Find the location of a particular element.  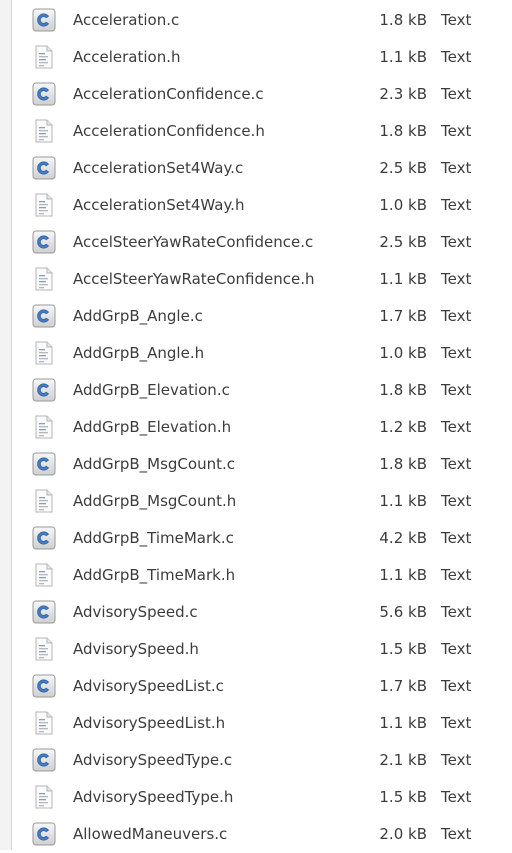

file-name: AccelSteerYawRateConfidence.h is located at coordinates (194, 279).